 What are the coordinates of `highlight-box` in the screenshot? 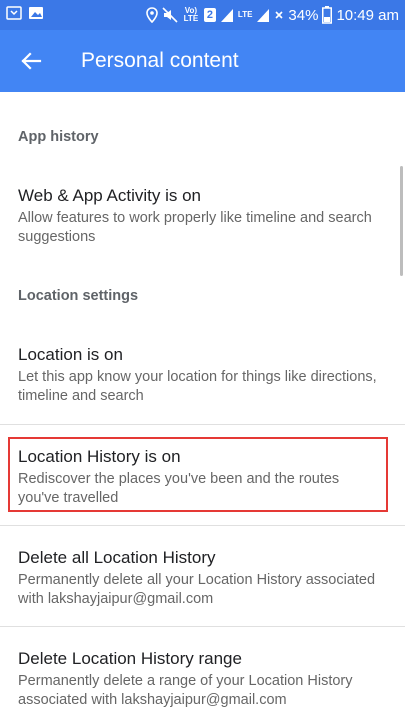 It's located at (198, 474).